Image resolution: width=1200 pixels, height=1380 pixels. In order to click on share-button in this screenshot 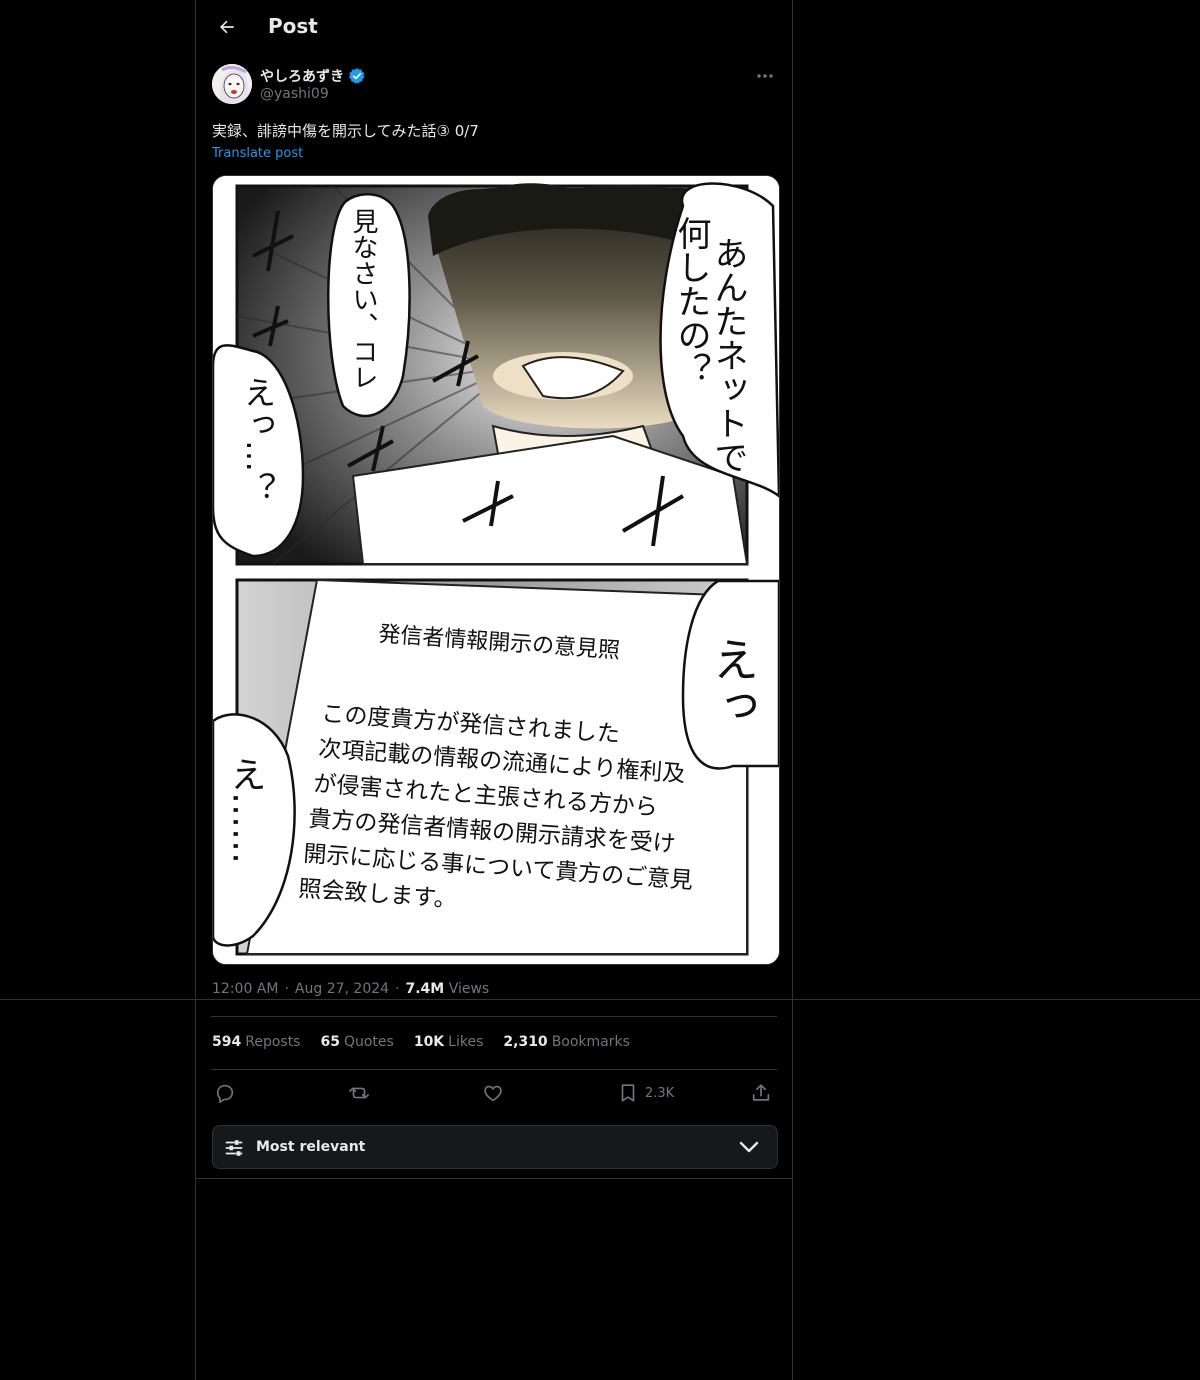, I will do `click(761, 1093)`.